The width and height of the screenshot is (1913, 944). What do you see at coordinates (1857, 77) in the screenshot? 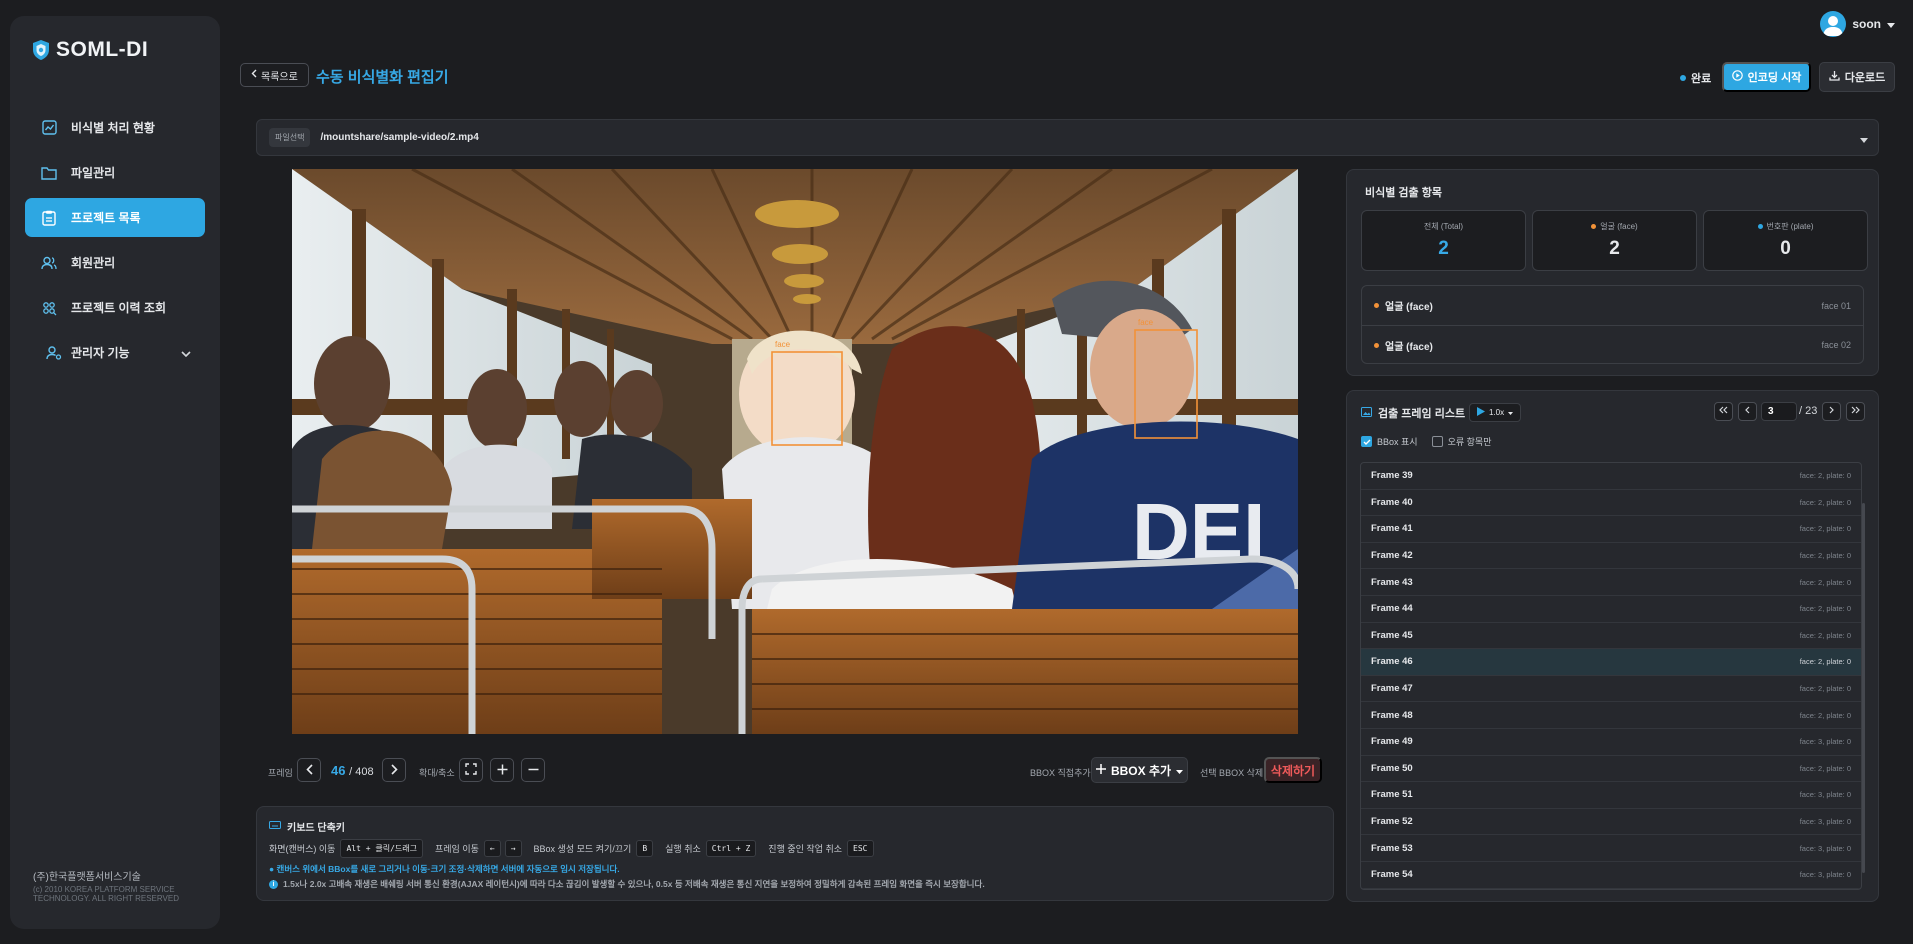
I see `download-button: 다운로드` at bounding box center [1857, 77].